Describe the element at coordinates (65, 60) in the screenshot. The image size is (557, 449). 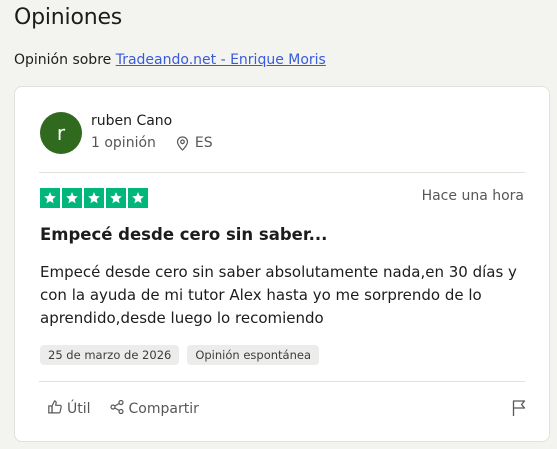
I see `about-prefix: Opinión sobre` at that location.